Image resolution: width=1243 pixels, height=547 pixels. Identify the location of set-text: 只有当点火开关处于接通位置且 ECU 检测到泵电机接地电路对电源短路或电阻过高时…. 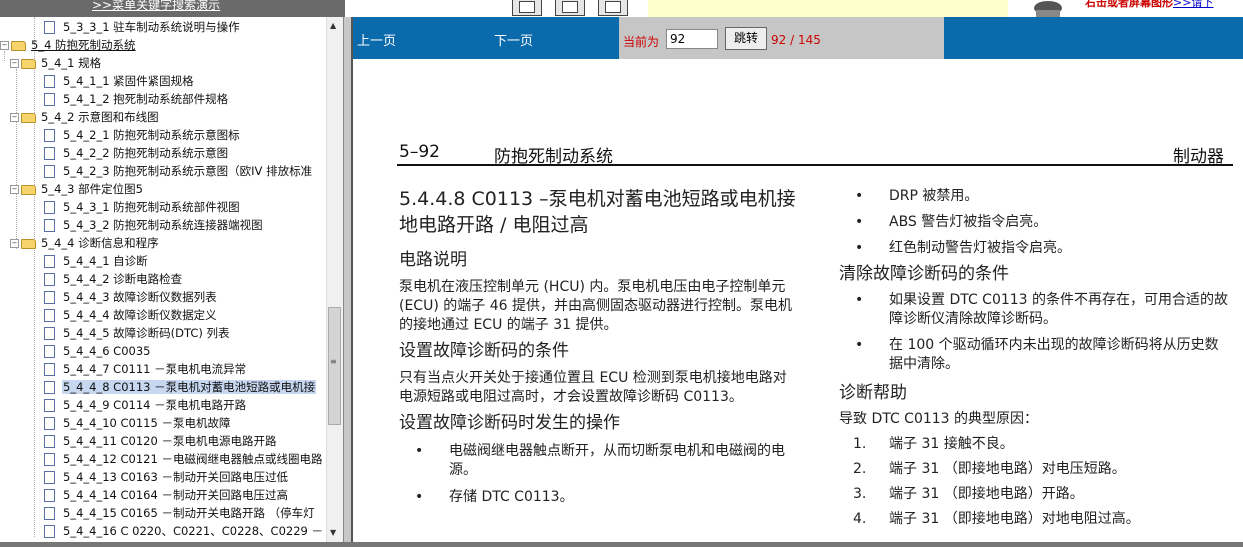
(593, 387).